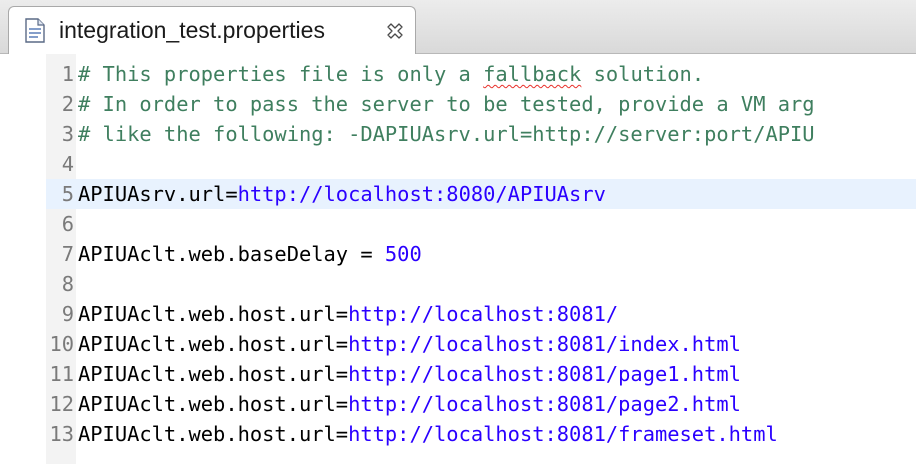 The image size is (916, 464). What do you see at coordinates (23, 259) in the screenshot?
I see `editor-left-ruler` at bounding box center [23, 259].